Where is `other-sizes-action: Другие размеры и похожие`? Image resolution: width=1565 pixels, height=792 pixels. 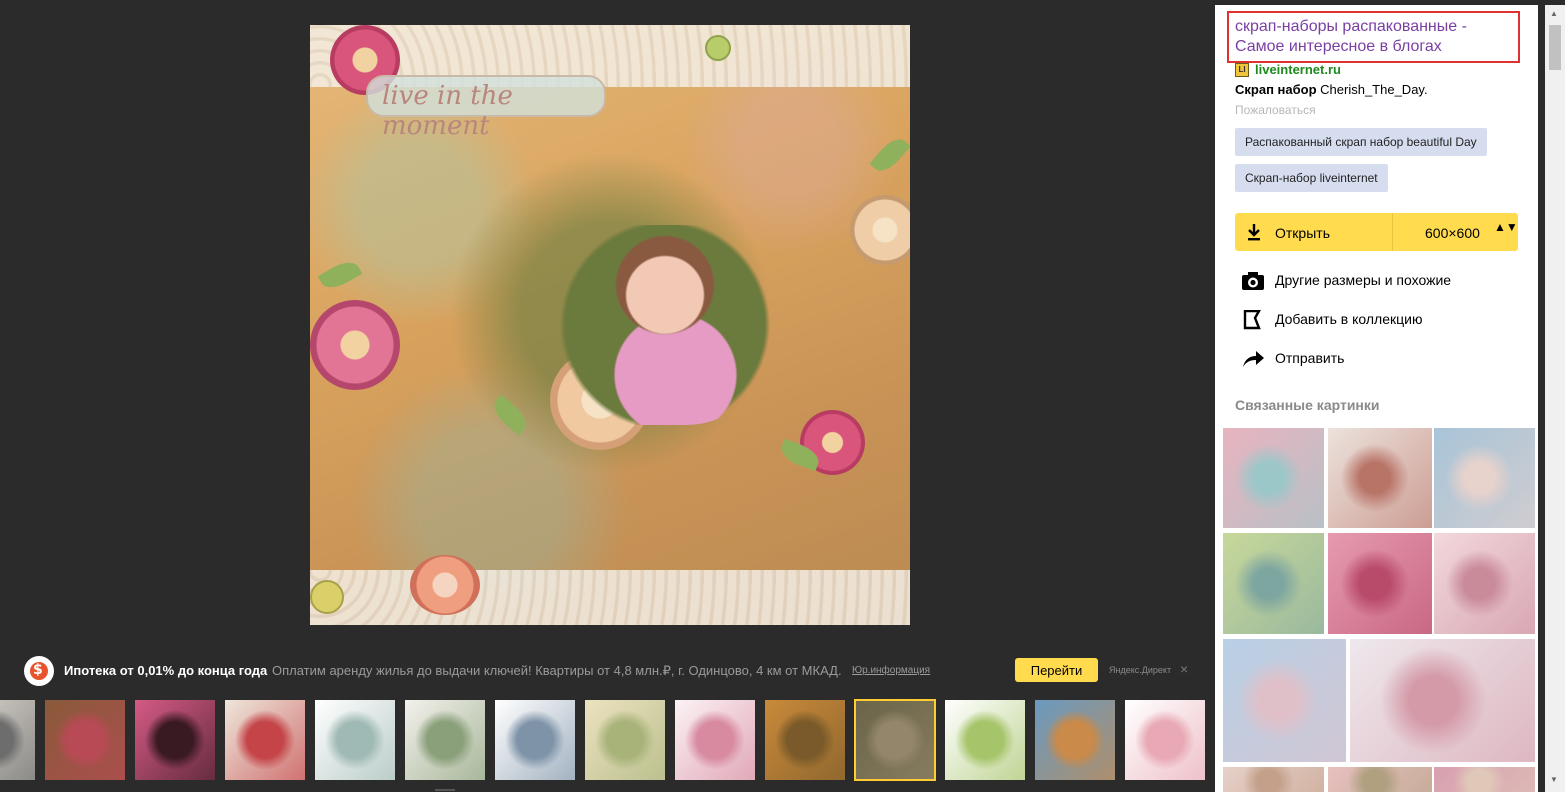 other-sizes-action: Другие размеры и похожие is located at coordinates (1365, 280).